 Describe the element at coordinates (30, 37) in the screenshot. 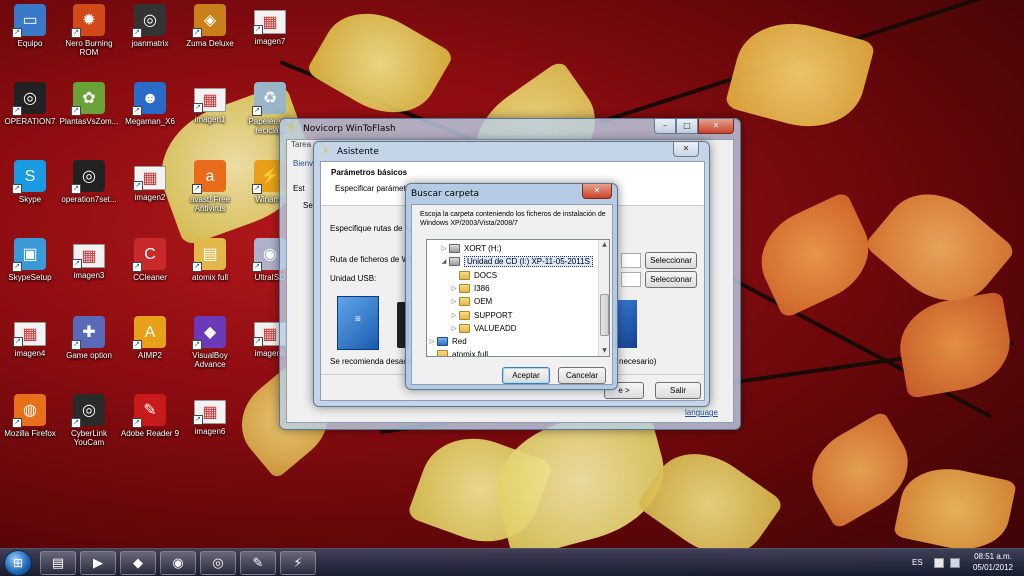

I see `desktop-shortcut: ▭ ↗ Equipo` at that location.